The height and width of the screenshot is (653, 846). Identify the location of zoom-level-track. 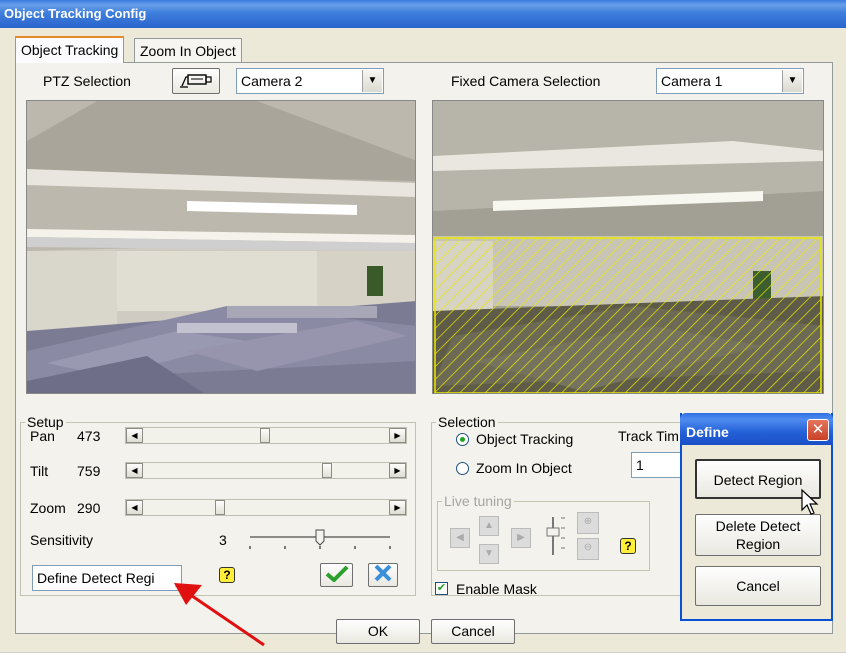
(555, 536).